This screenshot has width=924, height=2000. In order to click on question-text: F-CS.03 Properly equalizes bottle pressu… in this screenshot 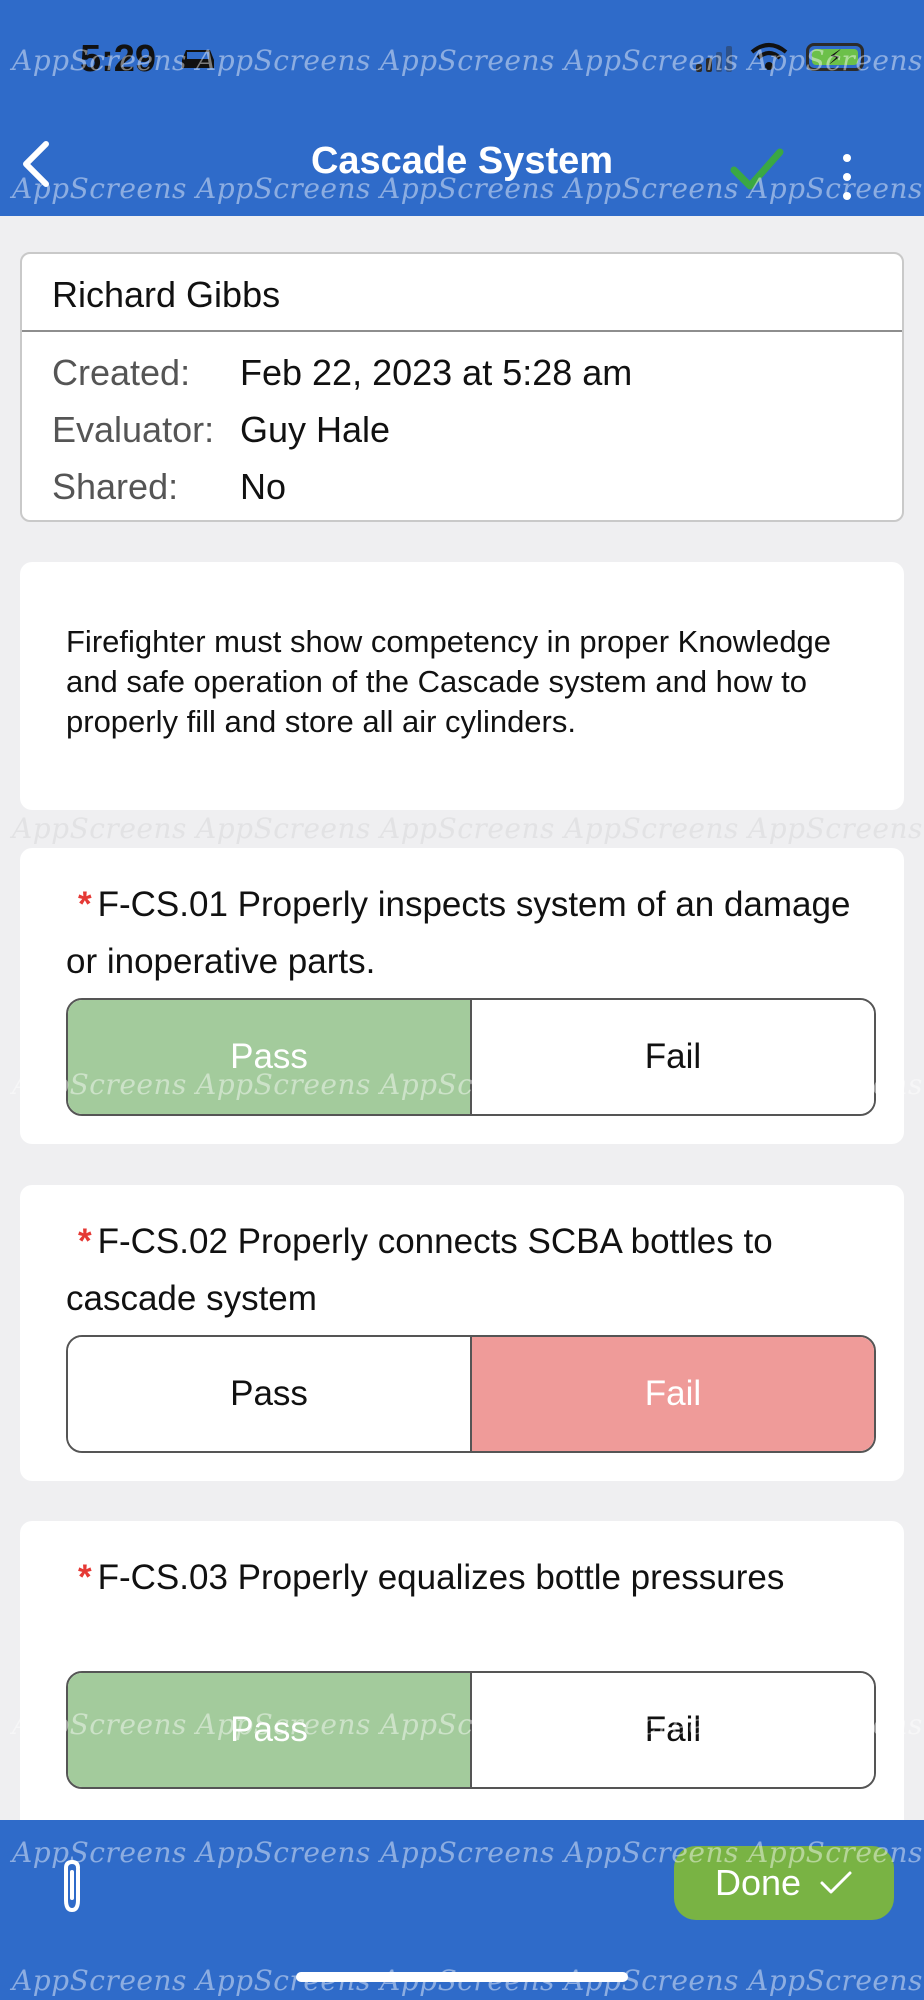, I will do `click(441, 1577)`.